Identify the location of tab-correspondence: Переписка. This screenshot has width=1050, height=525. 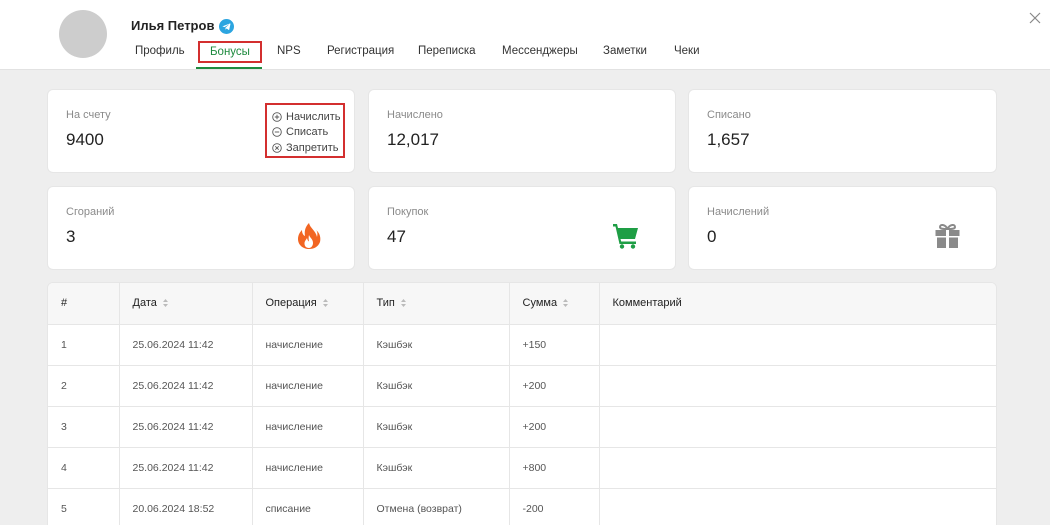
(447, 54).